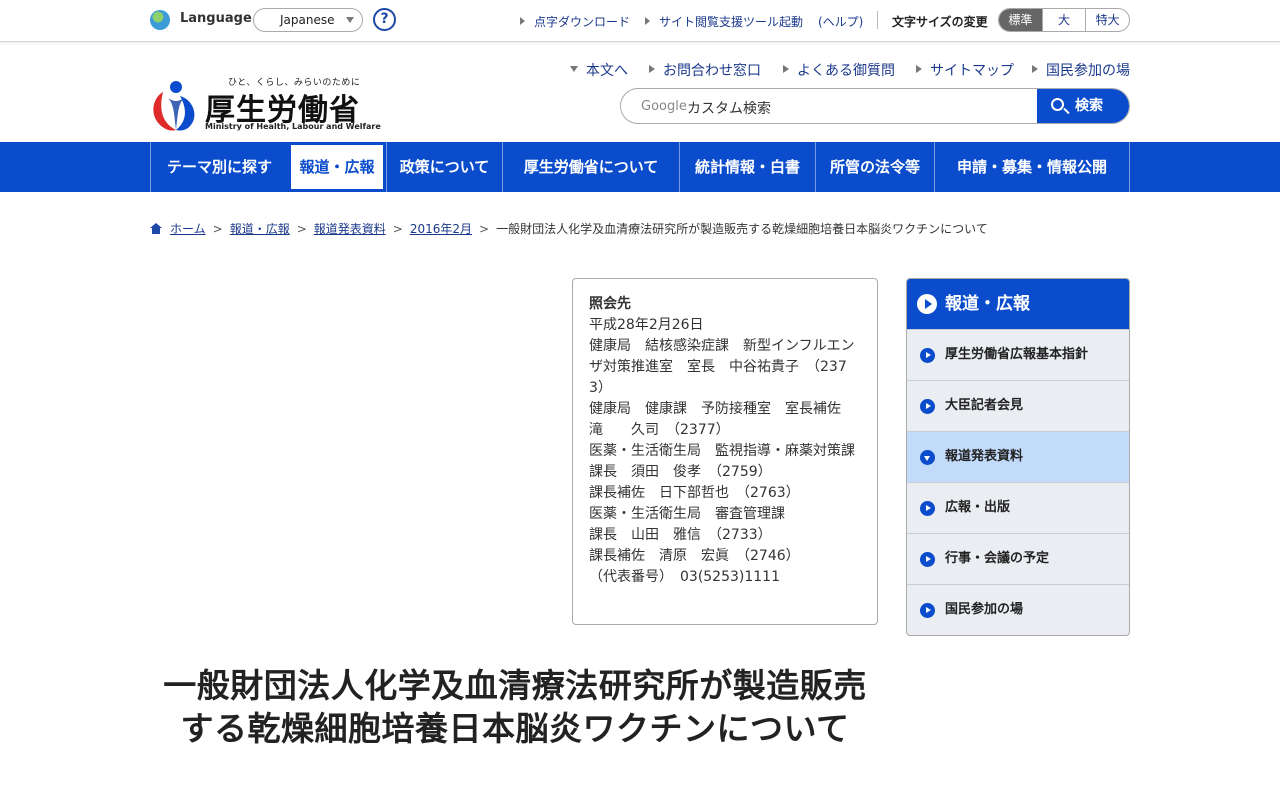 The width and height of the screenshot is (1280, 800). What do you see at coordinates (337, 167) in the screenshot?
I see `nav-item-press: 報道・広報` at bounding box center [337, 167].